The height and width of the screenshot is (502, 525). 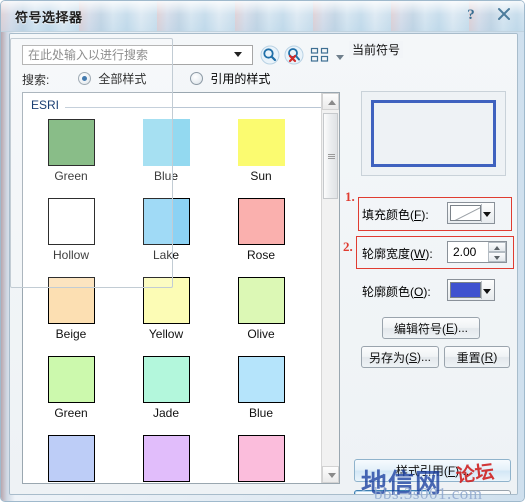 I want to click on outline-color-separator, so click(x=481, y=290).